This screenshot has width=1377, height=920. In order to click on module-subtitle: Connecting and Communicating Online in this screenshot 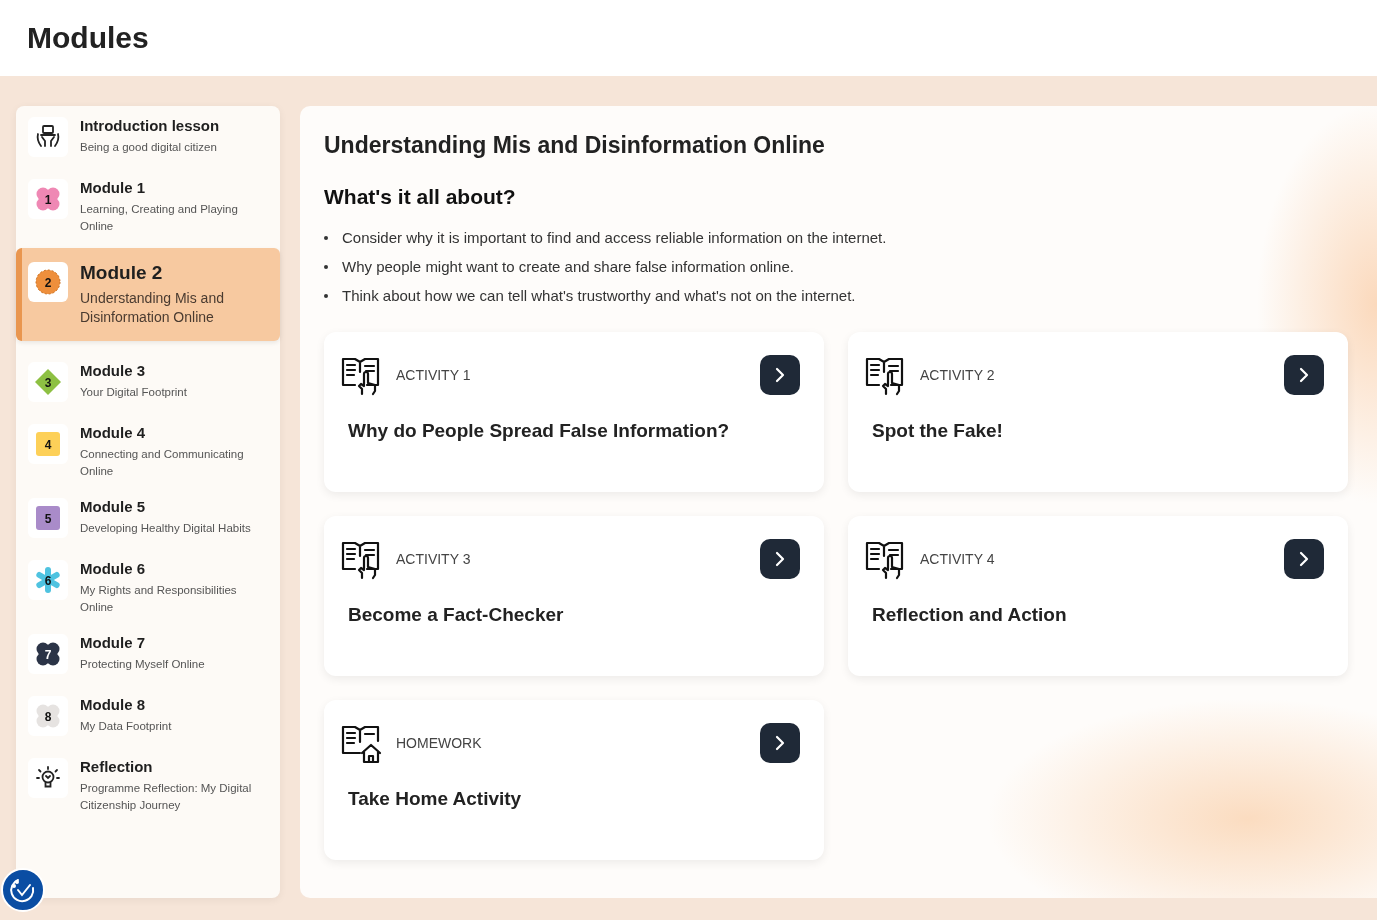, I will do `click(162, 463)`.